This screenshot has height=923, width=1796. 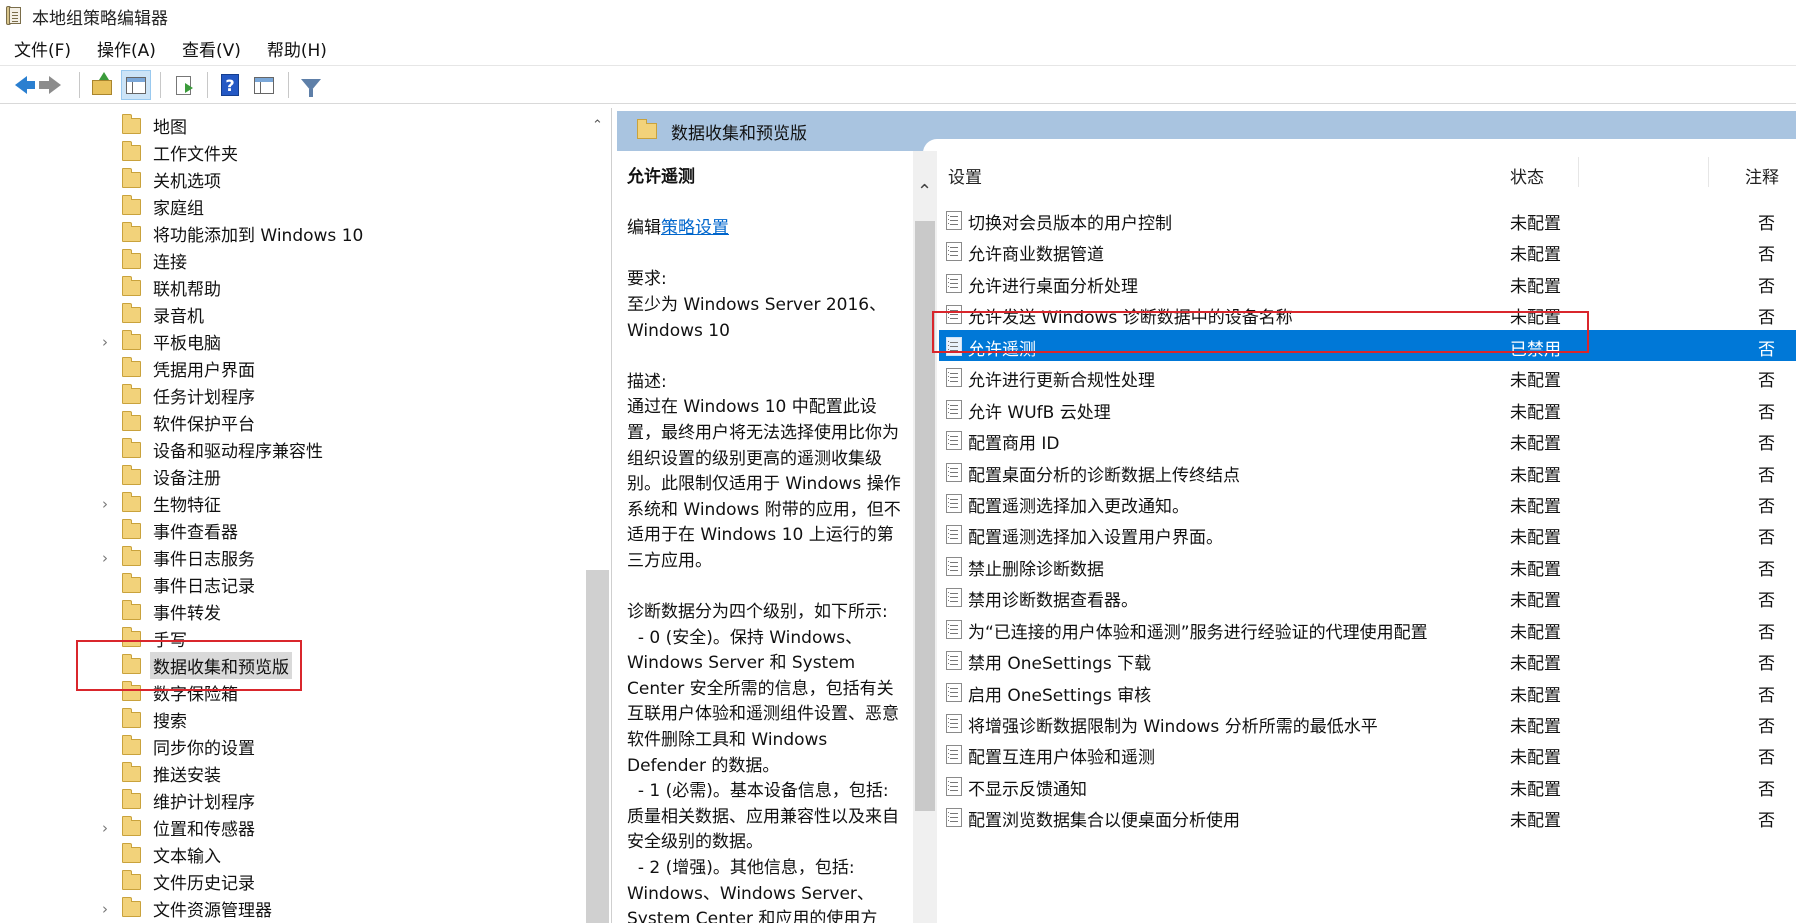 What do you see at coordinates (264, 85) in the screenshot?
I see `properties-button` at bounding box center [264, 85].